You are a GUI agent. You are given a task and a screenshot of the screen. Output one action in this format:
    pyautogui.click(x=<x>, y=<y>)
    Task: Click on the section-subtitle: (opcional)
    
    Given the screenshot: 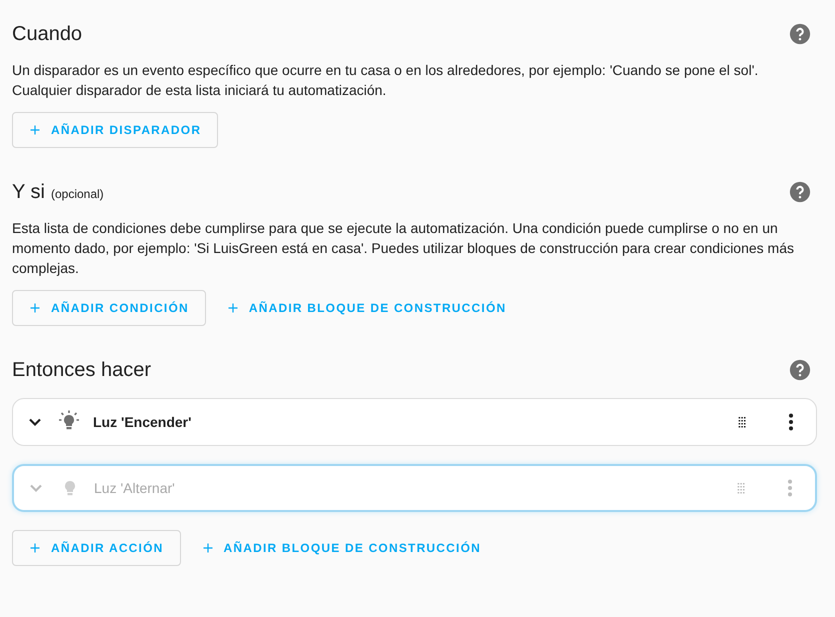 What is the action you would take?
    pyautogui.click(x=77, y=194)
    